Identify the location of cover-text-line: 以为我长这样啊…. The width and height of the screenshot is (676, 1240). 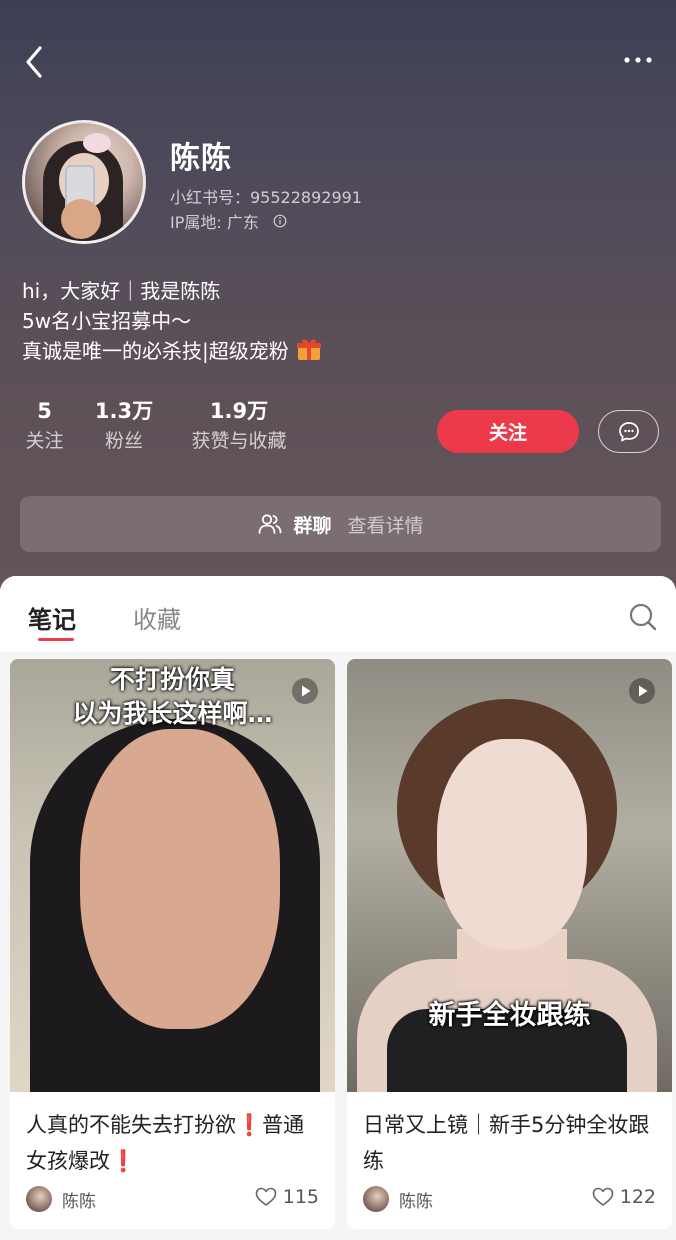
(172, 713).